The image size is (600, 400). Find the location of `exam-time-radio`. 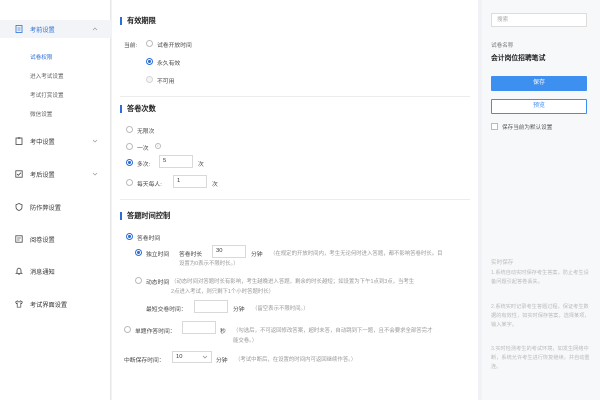

exam-time-radio is located at coordinates (129, 236).